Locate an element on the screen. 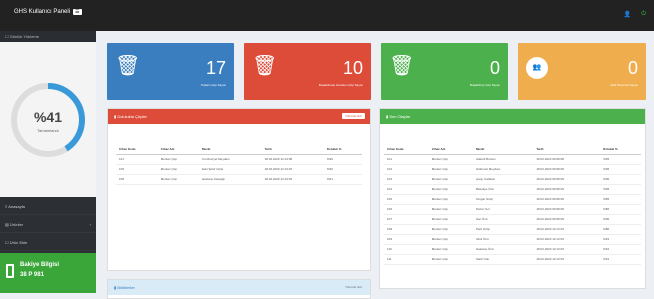 This screenshot has height=299, width=654. promo-title: Bakiye Bilgisi is located at coordinates (40, 265).